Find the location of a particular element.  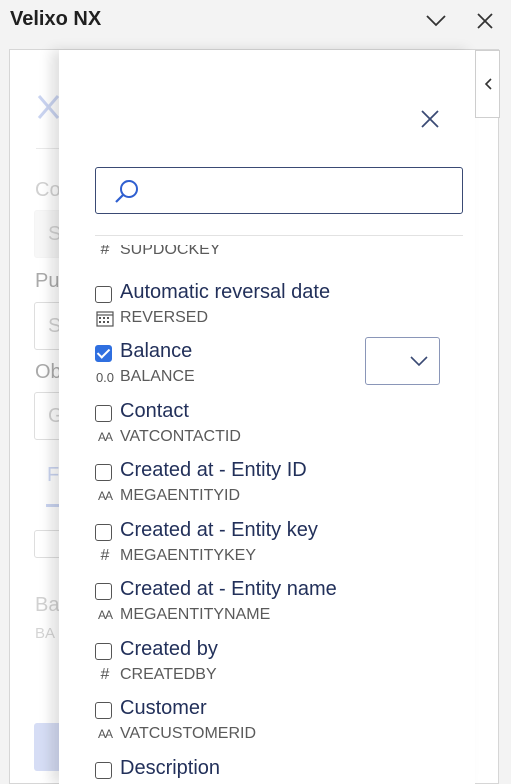

close-pane-button is located at coordinates (485, 21).